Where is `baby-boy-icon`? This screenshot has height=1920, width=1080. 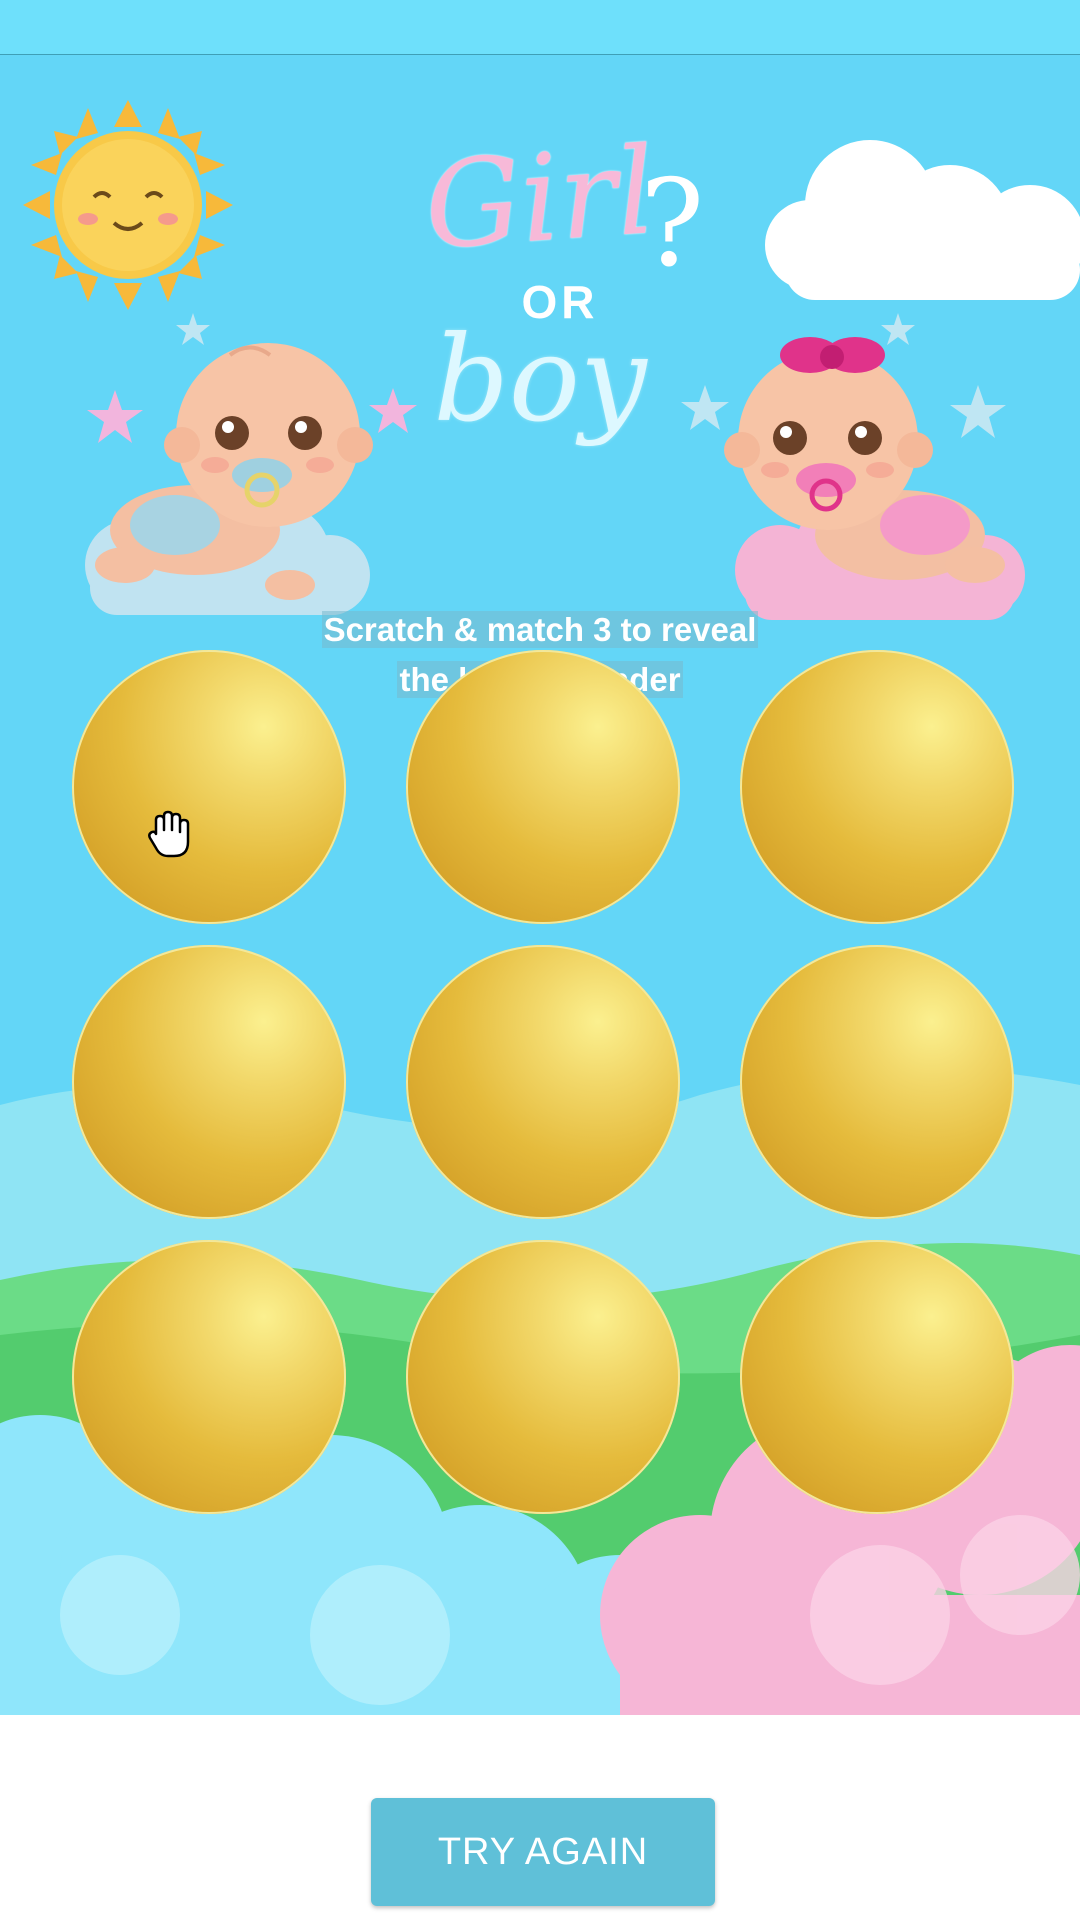
baby-boy-icon is located at coordinates (229, 479).